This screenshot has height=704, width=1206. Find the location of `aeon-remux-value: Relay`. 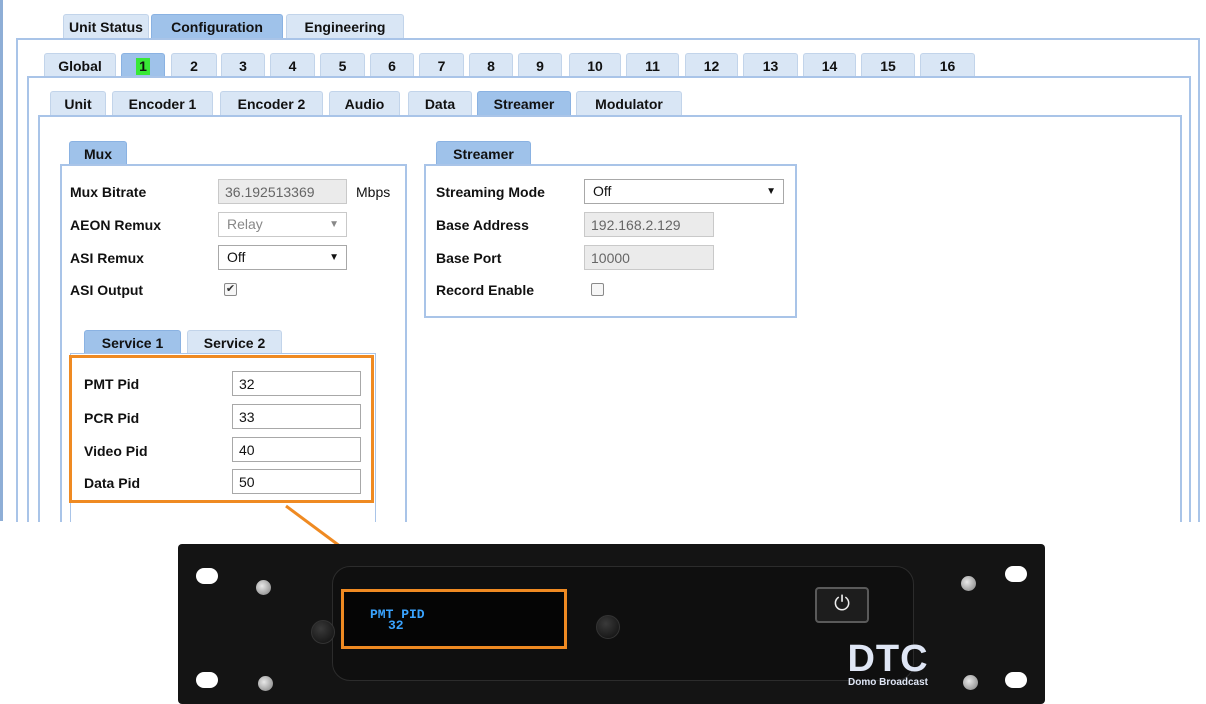

aeon-remux-value: Relay is located at coordinates (245, 224).